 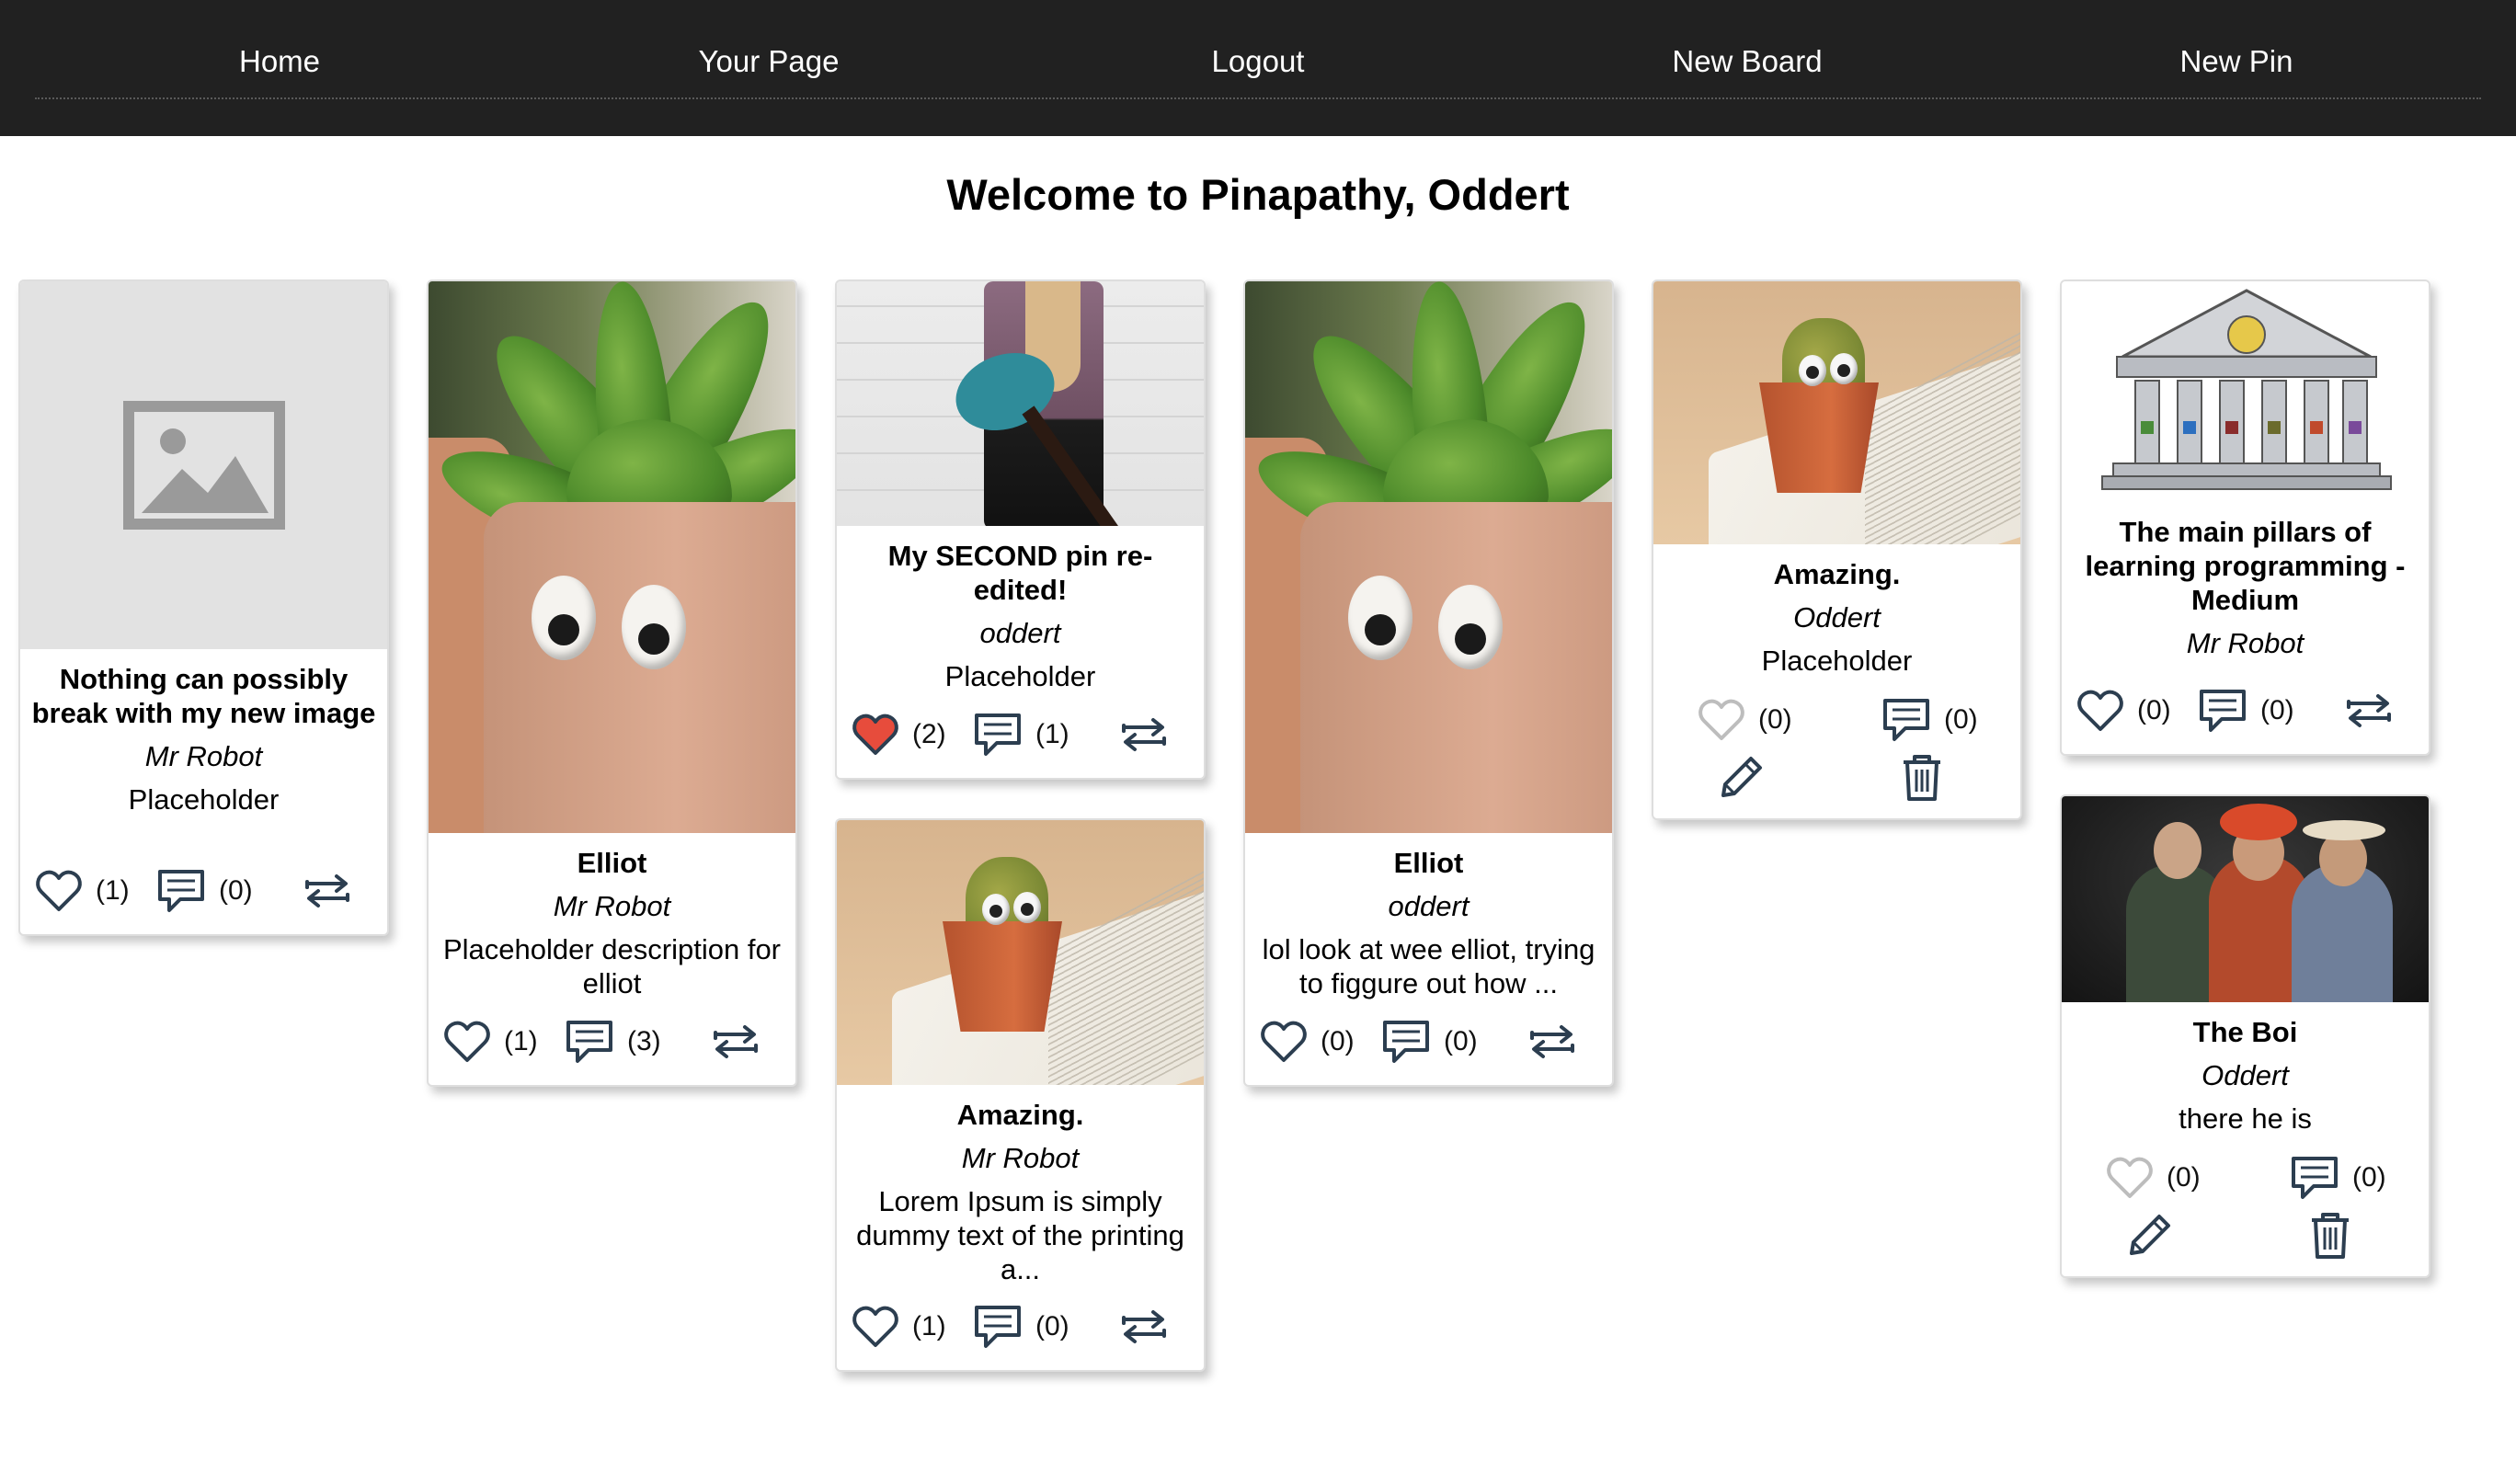 I want to click on pin-title: My SECOND pin re-edited!, so click(x=1021, y=573).